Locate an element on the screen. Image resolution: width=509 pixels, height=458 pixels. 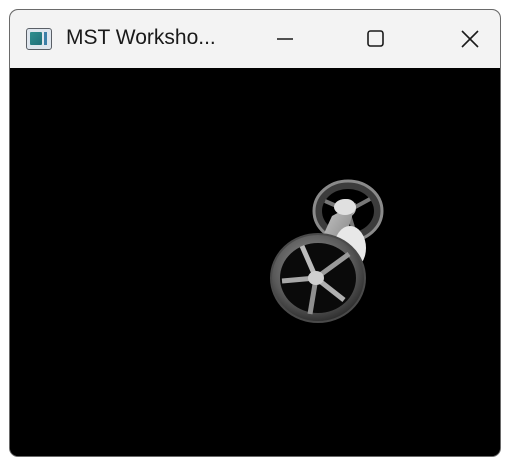
close-icon is located at coordinates (470, 39).